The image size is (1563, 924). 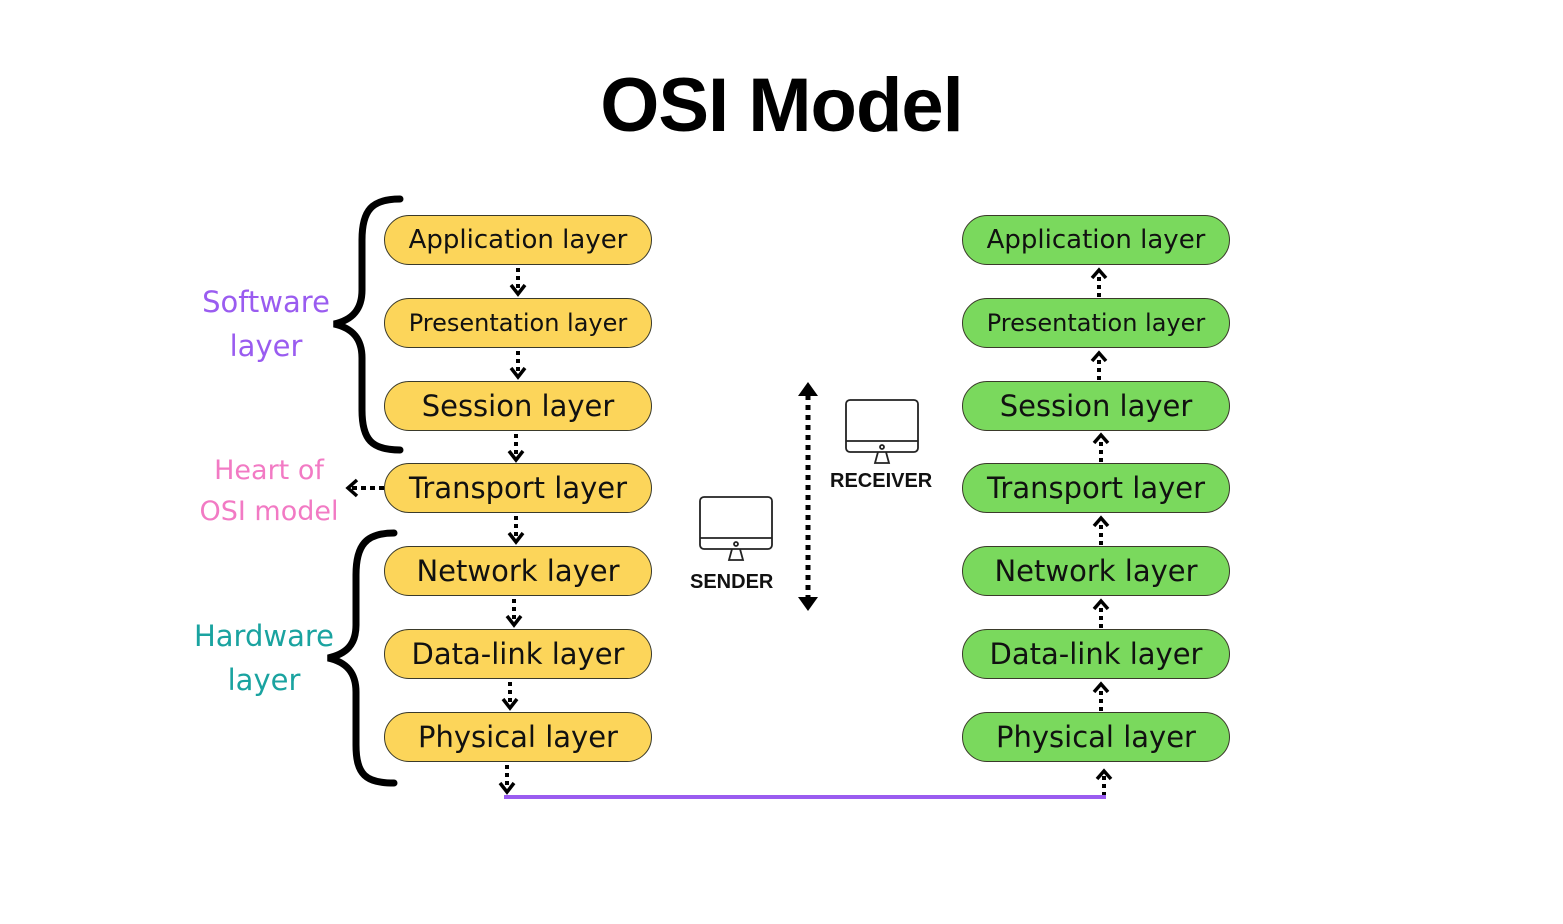 What do you see at coordinates (882, 431) in the screenshot?
I see `receiver-monitor-icon` at bounding box center [882, 431].